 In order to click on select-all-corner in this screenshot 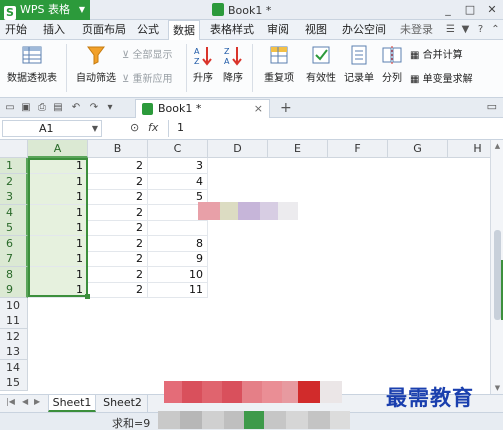, I will do `click(14, 149)`.